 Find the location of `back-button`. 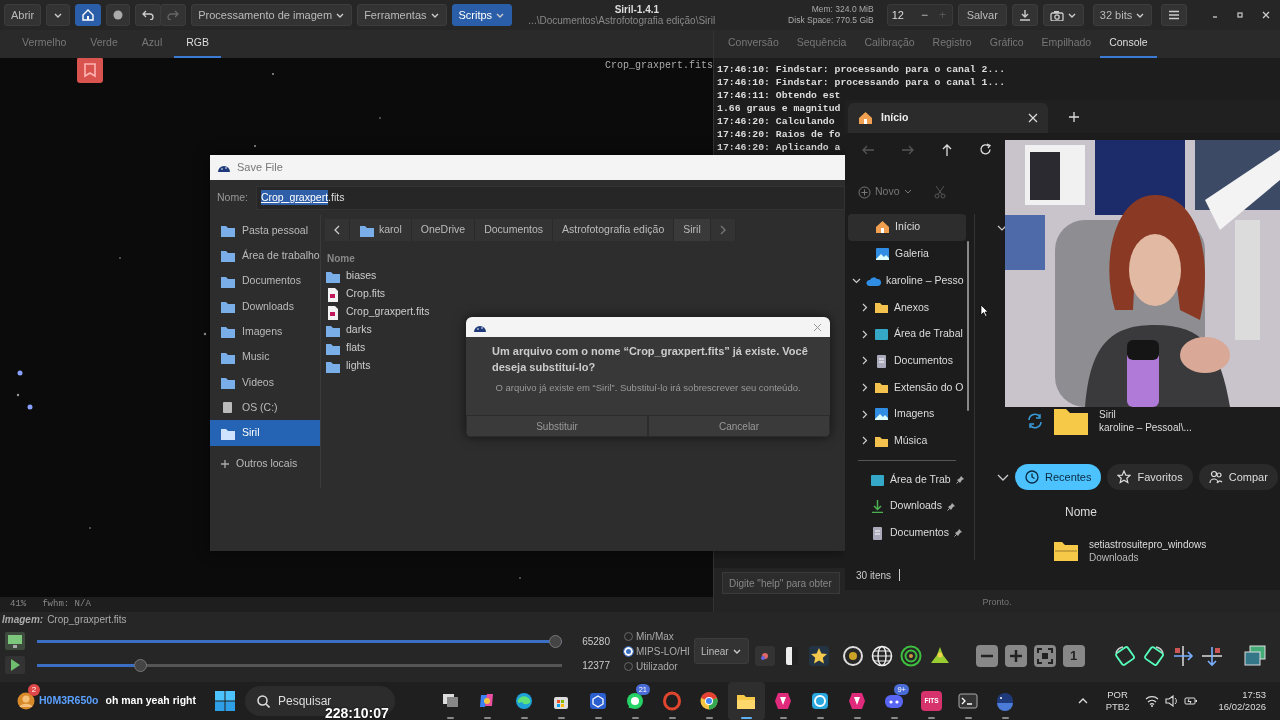

back-button is located at coordinates (337, 230).